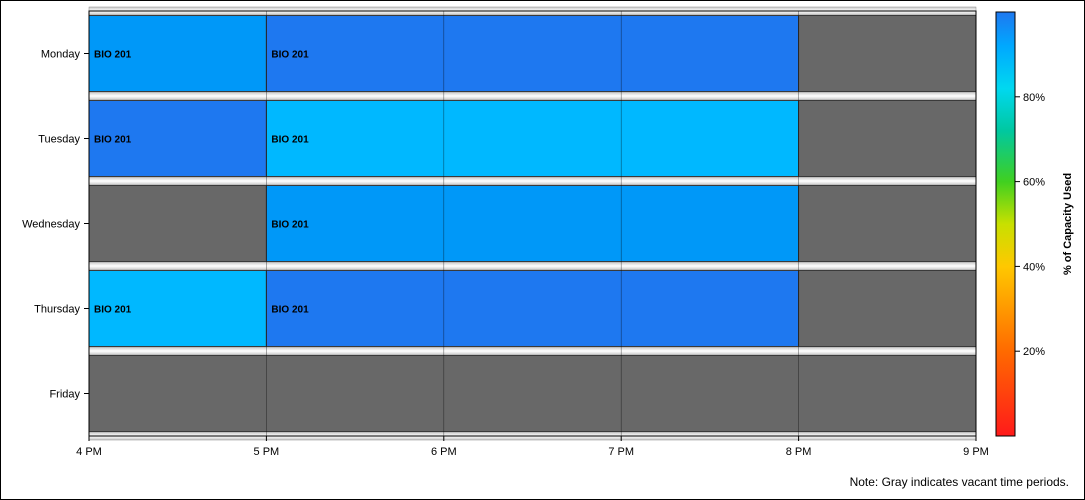 The width and height of the screenshot is (1085, 500). Describe the element at coordinates (799, 452) in the screenshot. I see `x-tick-label: 8 PM` at that location.